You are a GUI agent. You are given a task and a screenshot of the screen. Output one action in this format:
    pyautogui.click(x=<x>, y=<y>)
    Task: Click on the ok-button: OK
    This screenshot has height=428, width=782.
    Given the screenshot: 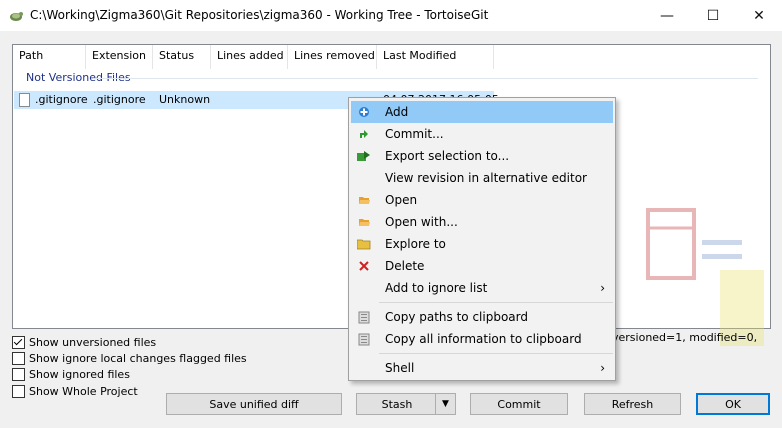 What is the action you would take?
    pyautogui.click(x=733, y=404)
    